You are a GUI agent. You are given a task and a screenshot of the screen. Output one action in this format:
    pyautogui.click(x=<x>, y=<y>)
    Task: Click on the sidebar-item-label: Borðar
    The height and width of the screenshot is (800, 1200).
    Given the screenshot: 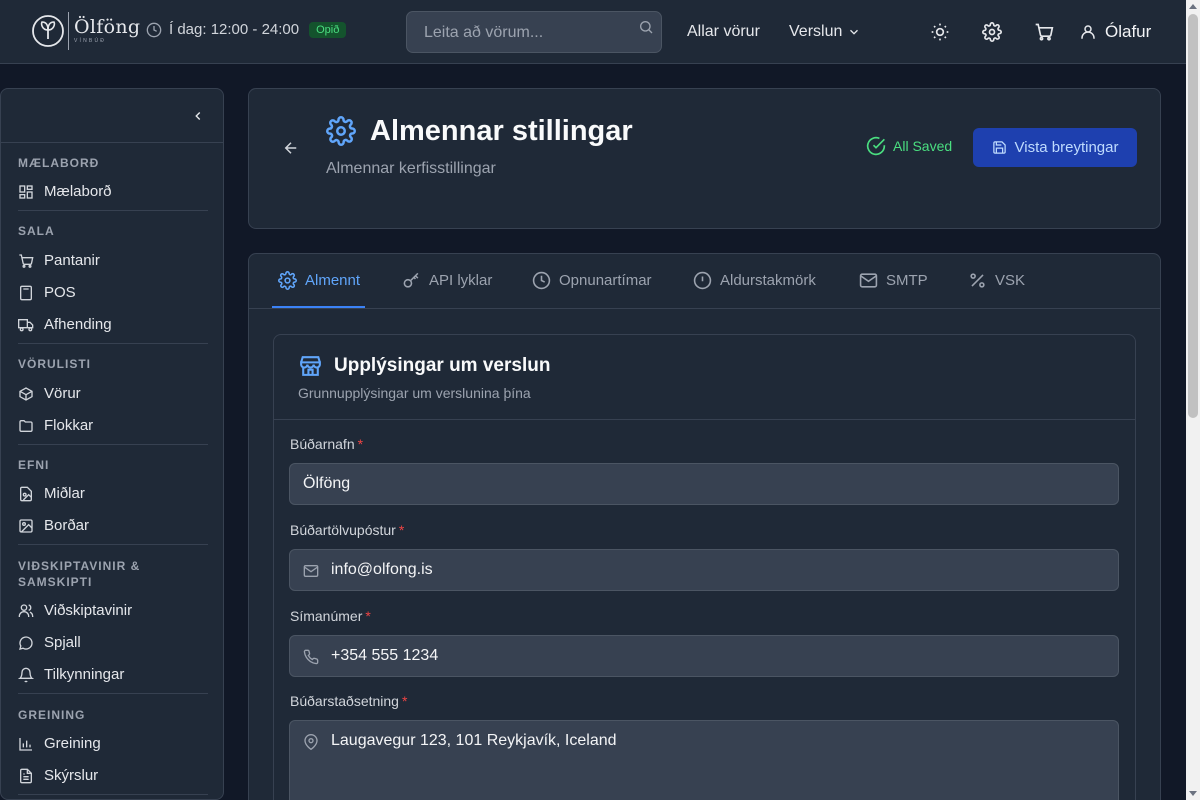 What is the action you would take?
    pyautogui.click(x=67, y=525)
    